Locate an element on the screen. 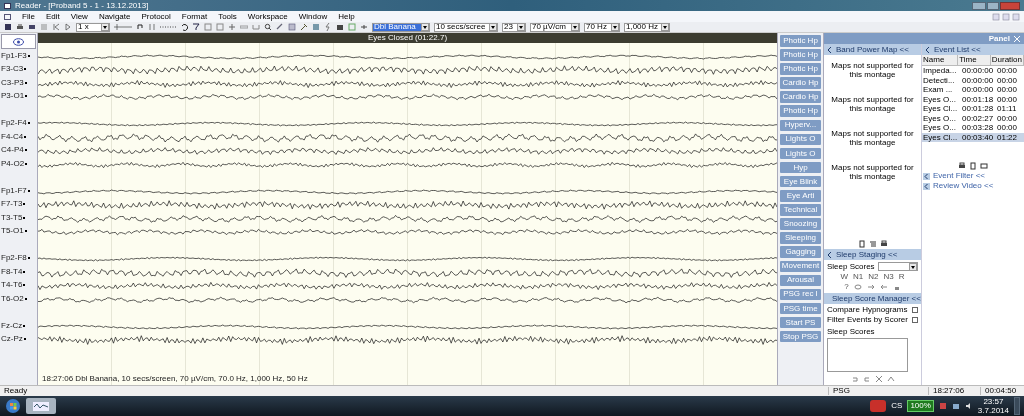  redo-icon is located at coordinates (866, 379).